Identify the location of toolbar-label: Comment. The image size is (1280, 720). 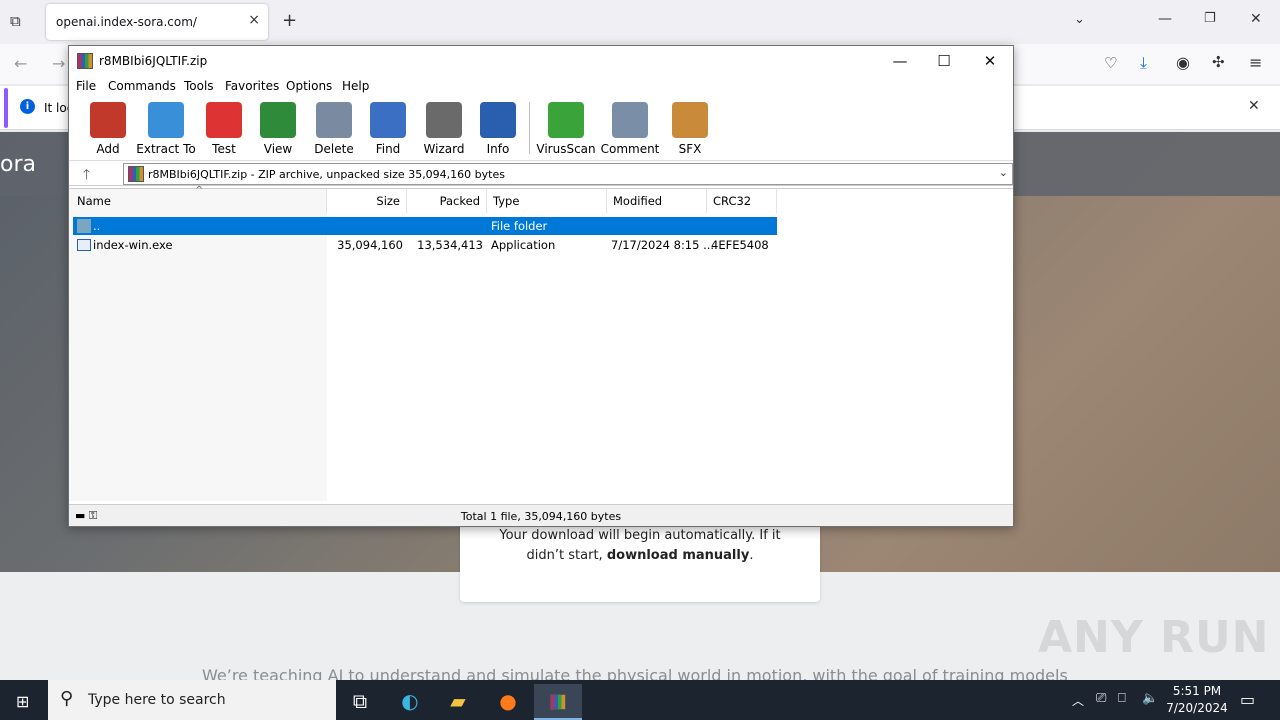
(630, 149).